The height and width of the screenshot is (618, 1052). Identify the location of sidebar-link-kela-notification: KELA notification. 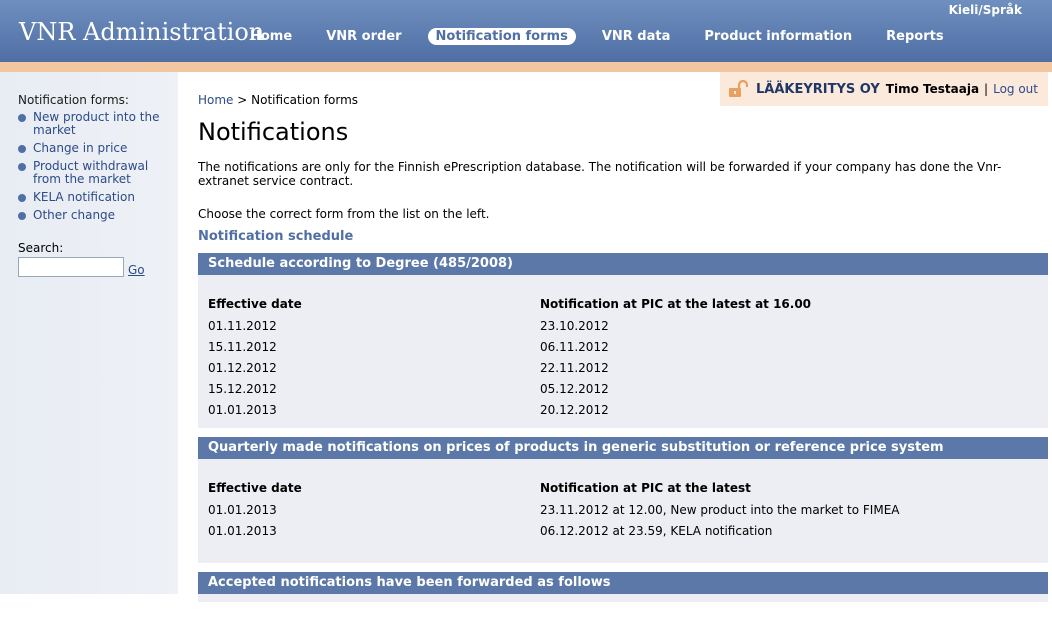
(84, 197).